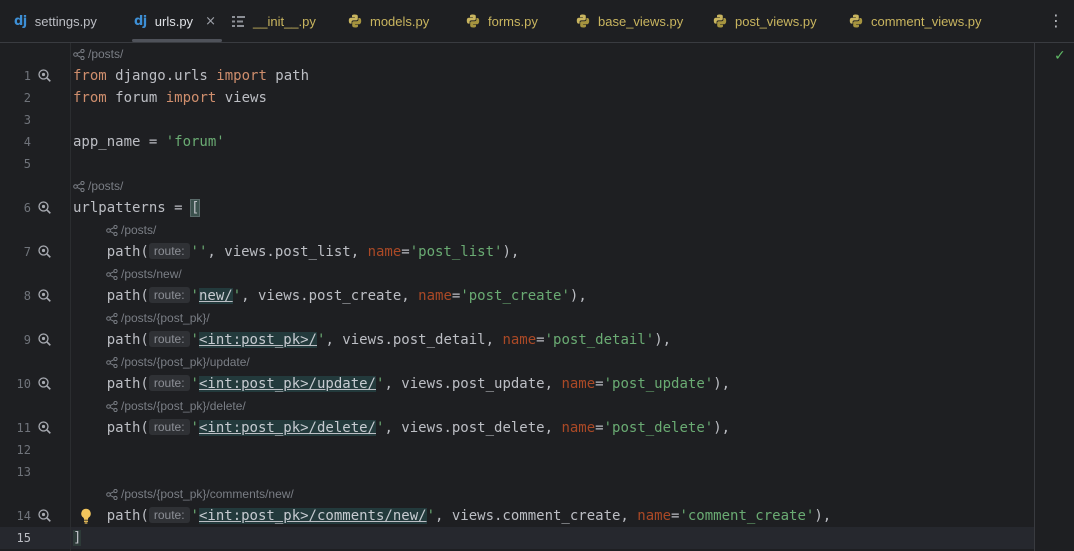 The image size is (1074, 551). What do you see at coordinates (151, 274) in the screenshot?
I see `url-hint-text: /posts/new/` at bounding box center [151, 274].